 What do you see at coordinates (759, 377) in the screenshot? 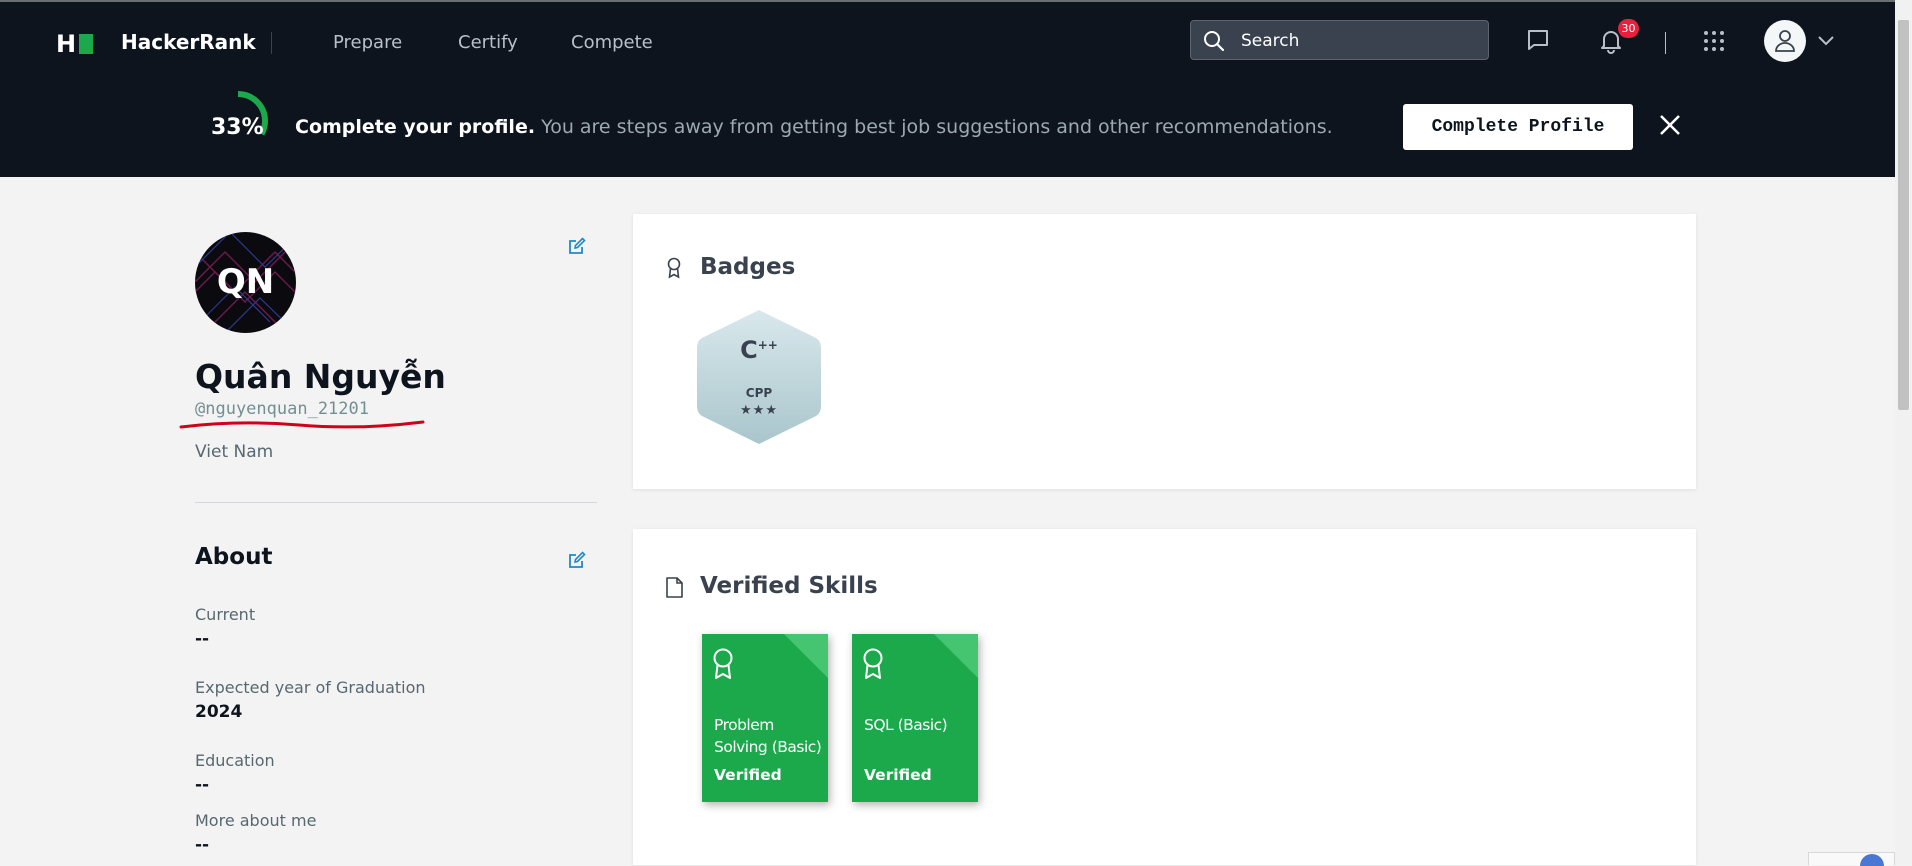
I see `cpp-badge-hexagon` at bounding box center [759, 377].